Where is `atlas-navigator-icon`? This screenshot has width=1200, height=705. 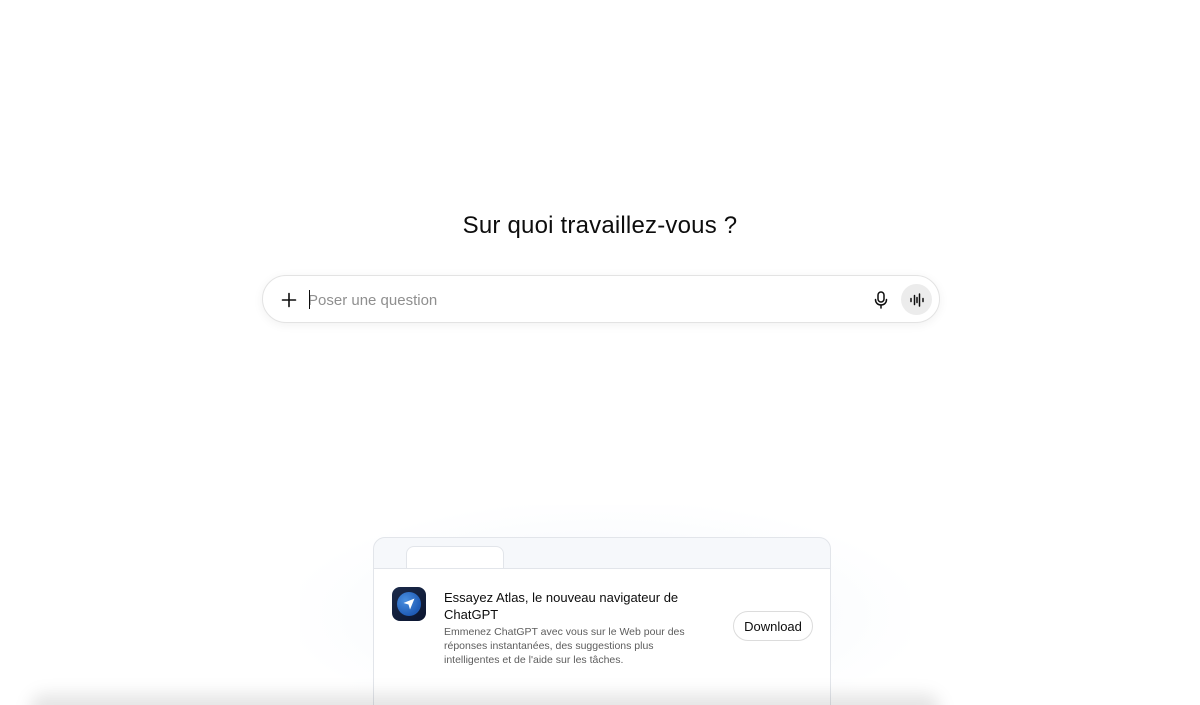
atlas-navigator-icon is located at coordinates (409, 604).